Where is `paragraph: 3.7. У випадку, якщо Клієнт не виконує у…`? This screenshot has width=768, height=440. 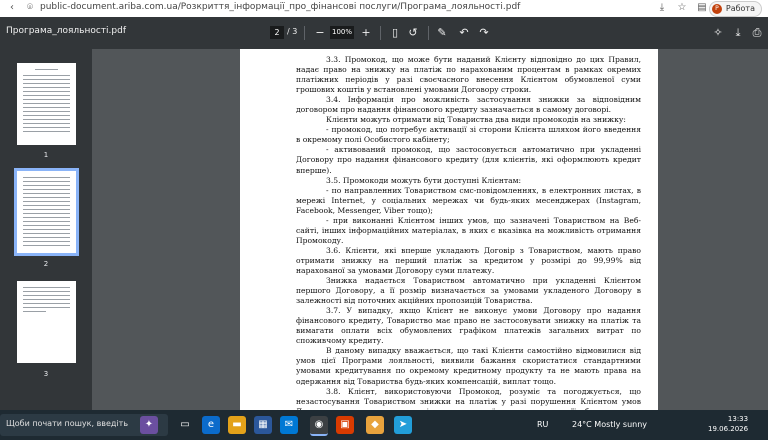
paragraph: 3.7. У випадку, якщо Клієнт не виконує у… is located at coordinates (468, 326).